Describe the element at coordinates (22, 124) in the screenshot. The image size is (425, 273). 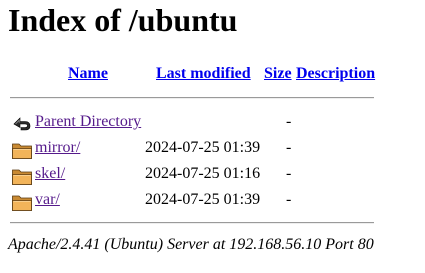
I see `back-icon` at that location.